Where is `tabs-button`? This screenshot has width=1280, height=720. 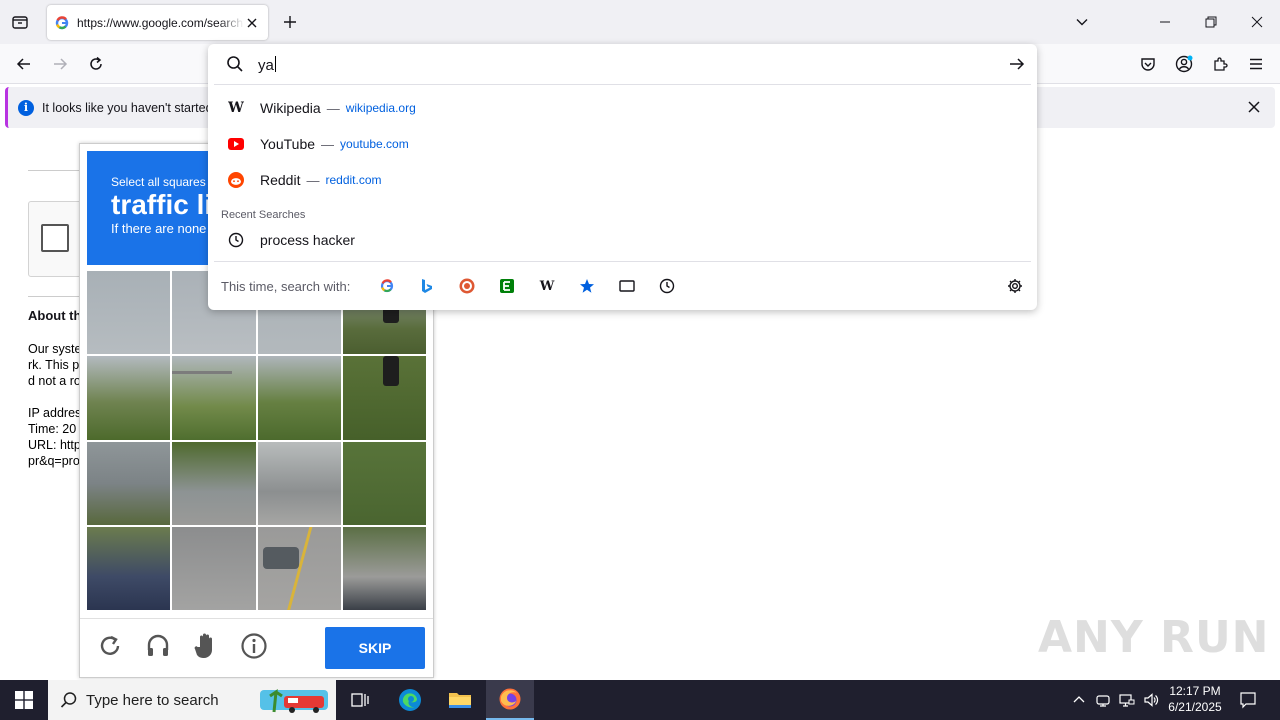 tabs-button is located at coordinates (627, 286).